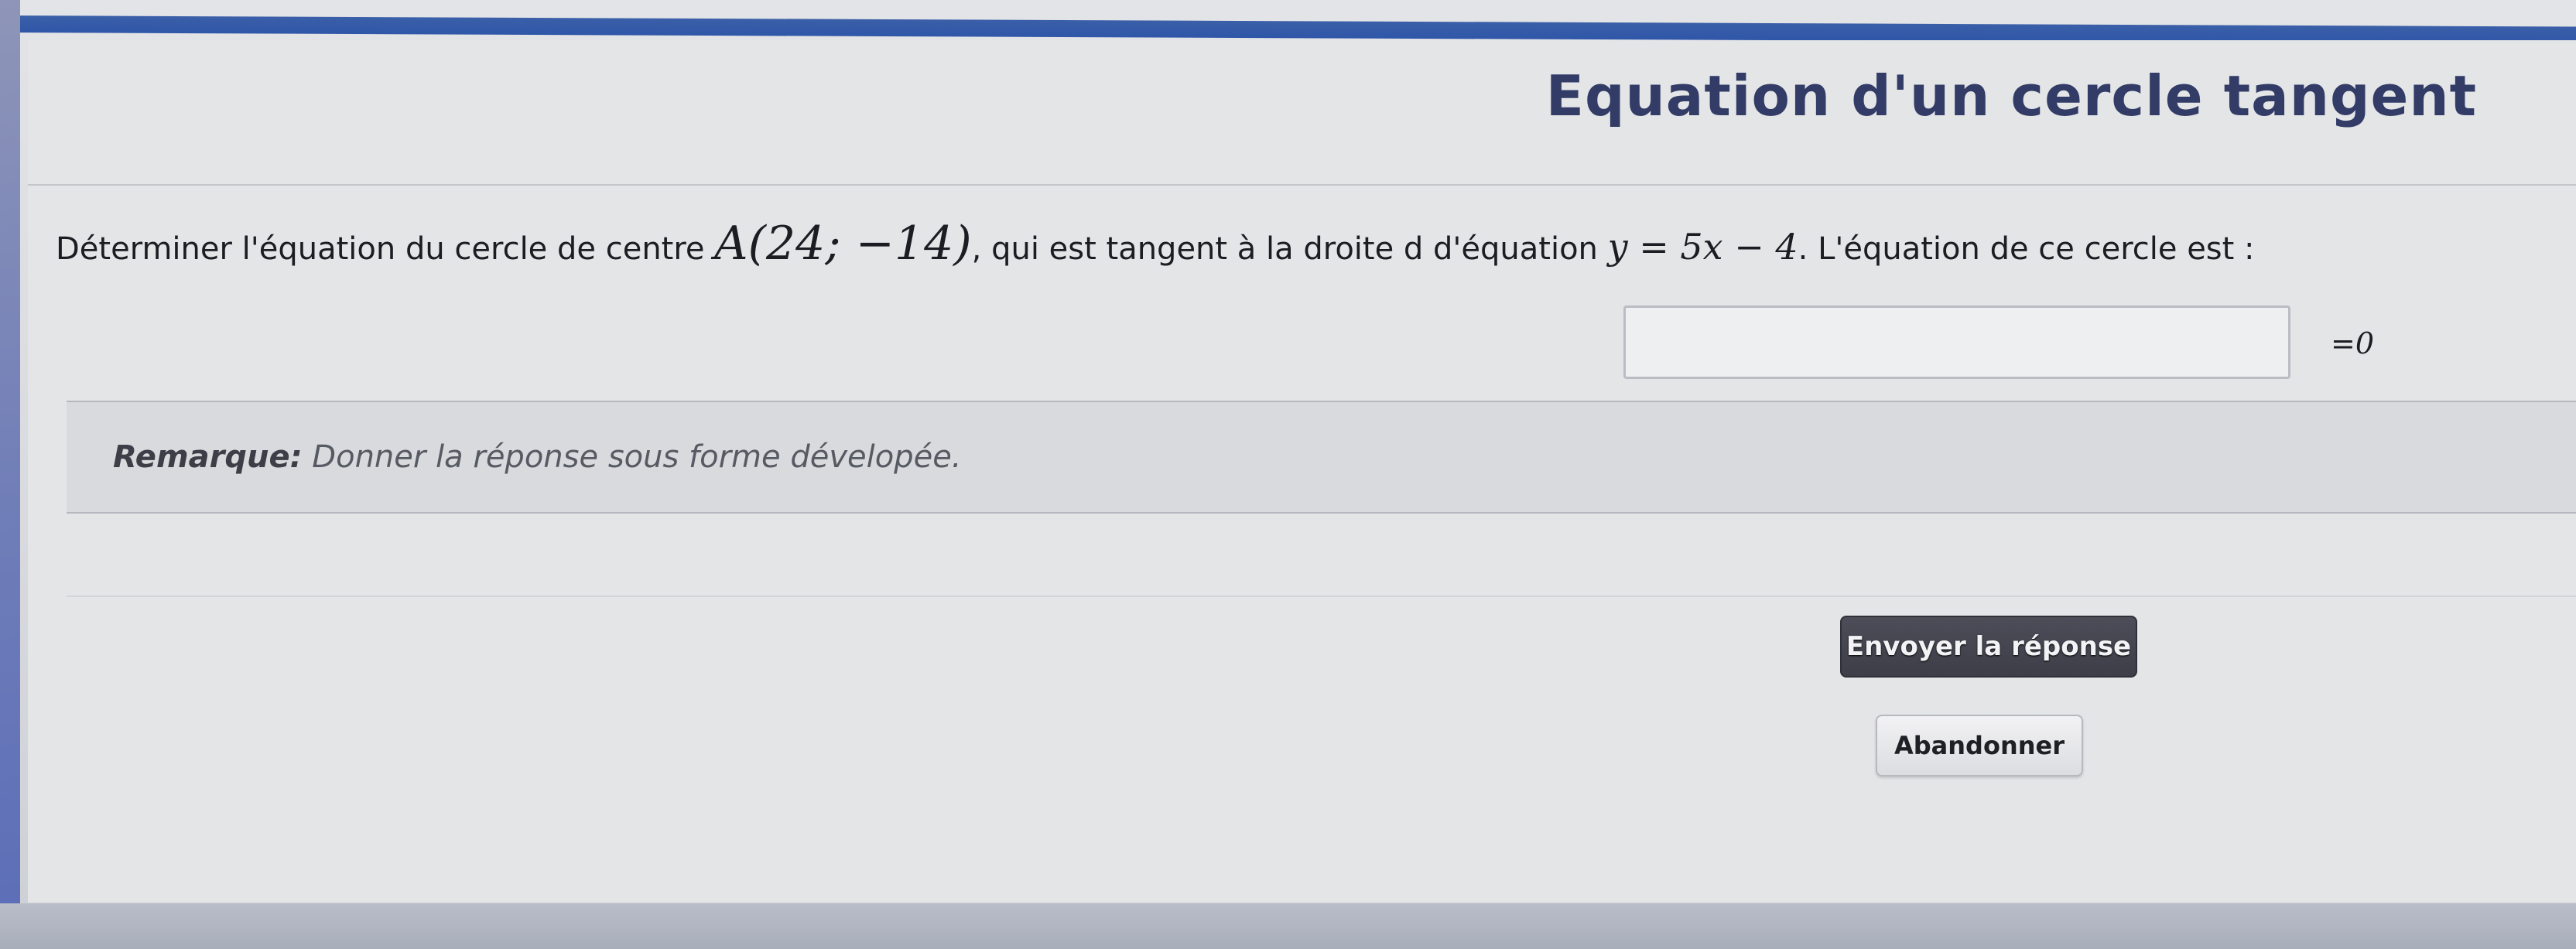  I want to click on send-answer-button: Envoyer la réponse, so click(1988, 647).